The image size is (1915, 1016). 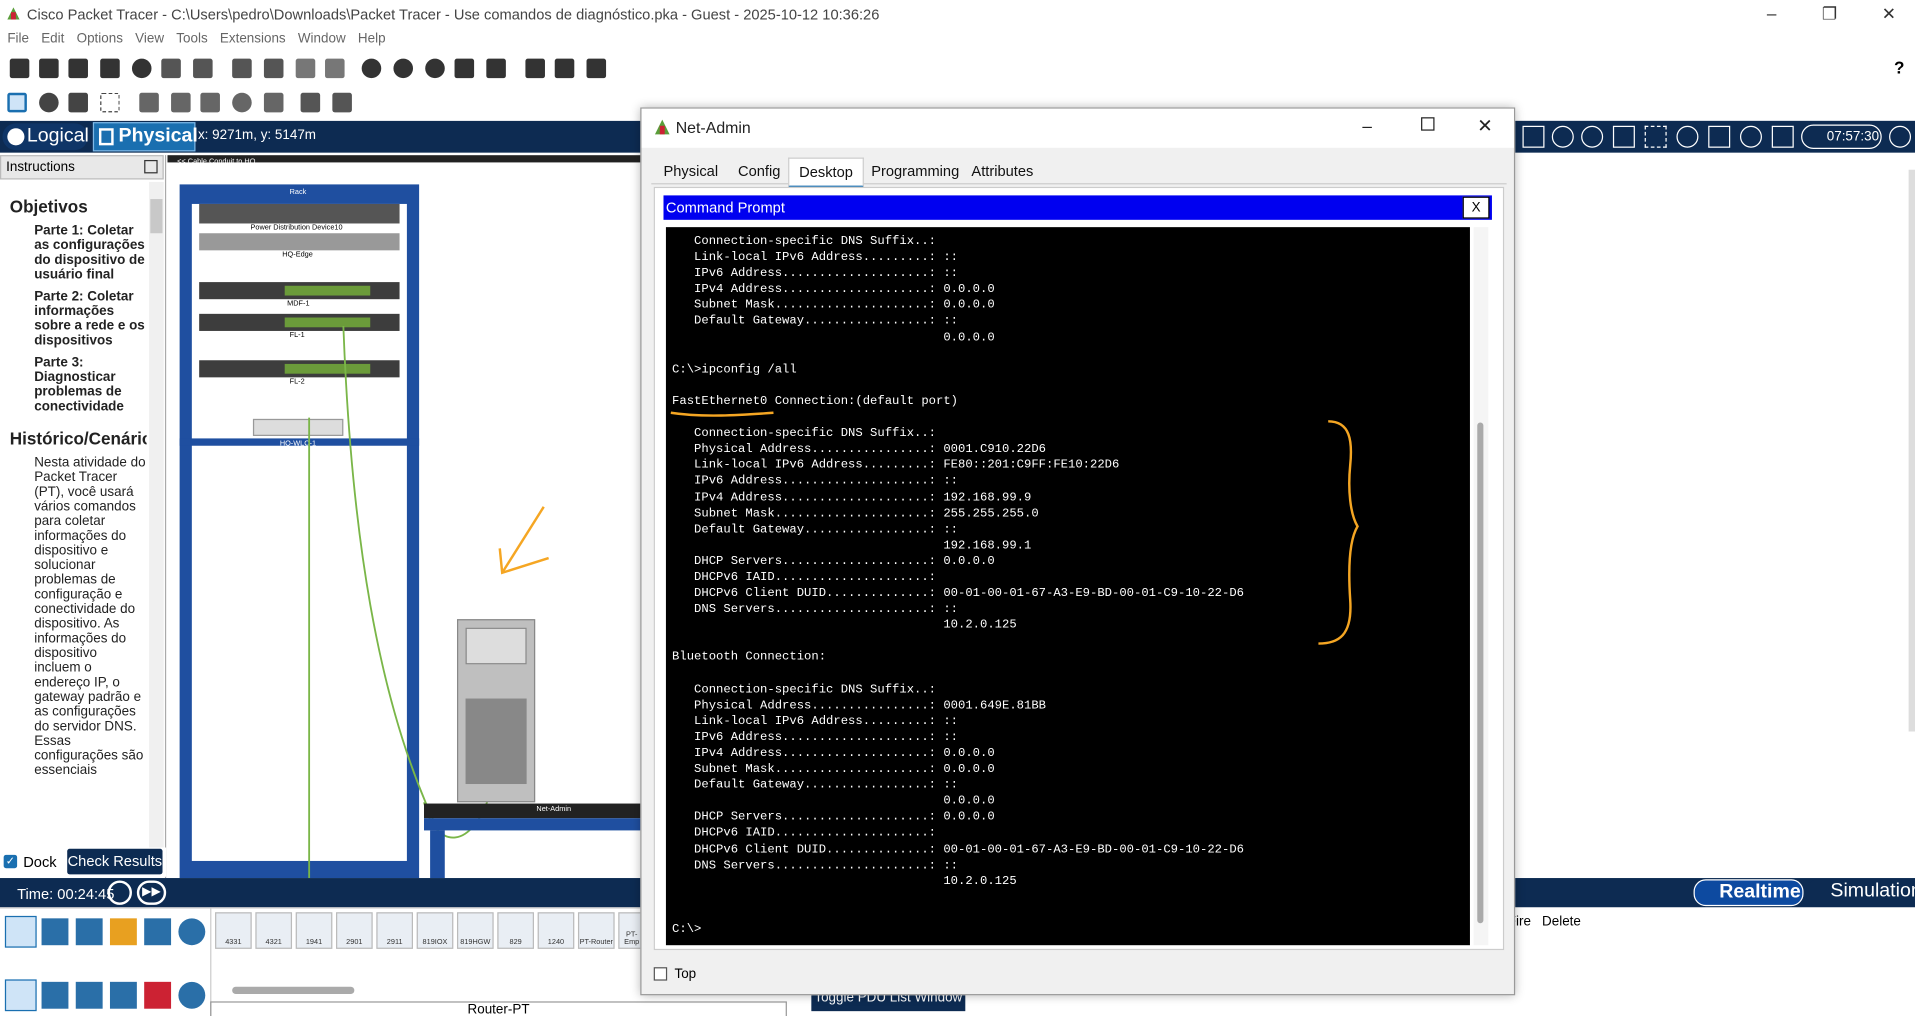 What do you see at coordinates (535, 68) in the screenshot?
I see `pdu-list-icon` at bounding box center [535, 68].